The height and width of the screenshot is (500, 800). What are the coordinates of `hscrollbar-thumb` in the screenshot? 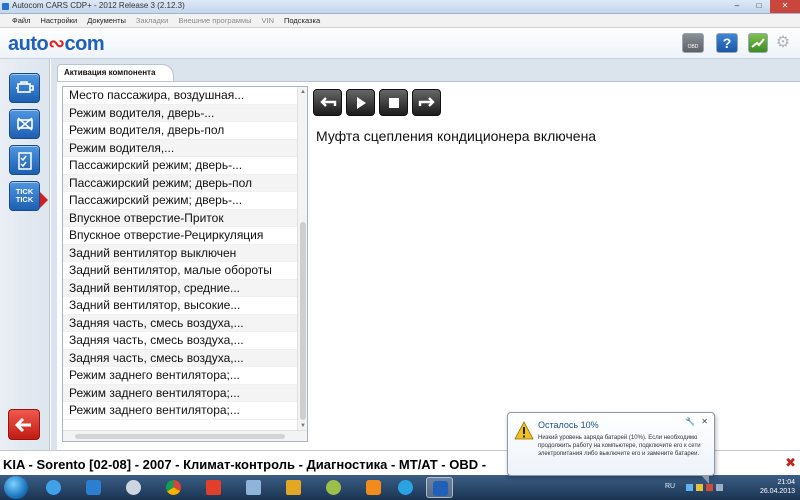 It's located at (180, 436).